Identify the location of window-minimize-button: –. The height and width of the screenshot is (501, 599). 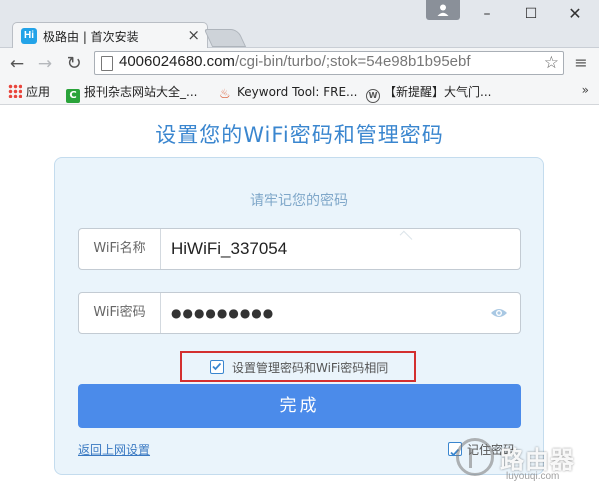
(487, 14).